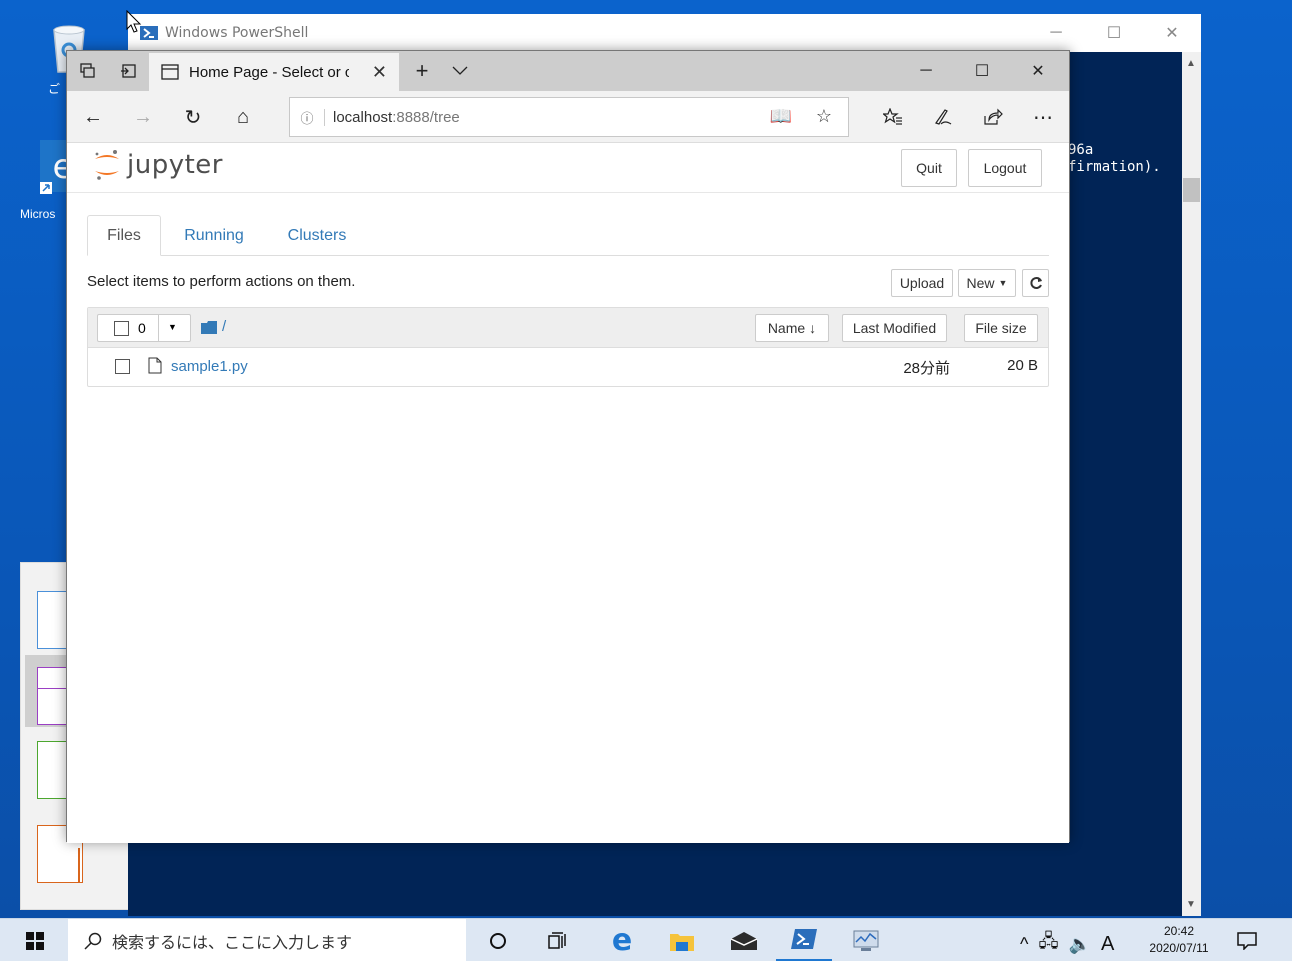 The width and height of the screenshot is (1292, 961). I want to click on scroll-down-icon: ▼, so click(1191, 904).